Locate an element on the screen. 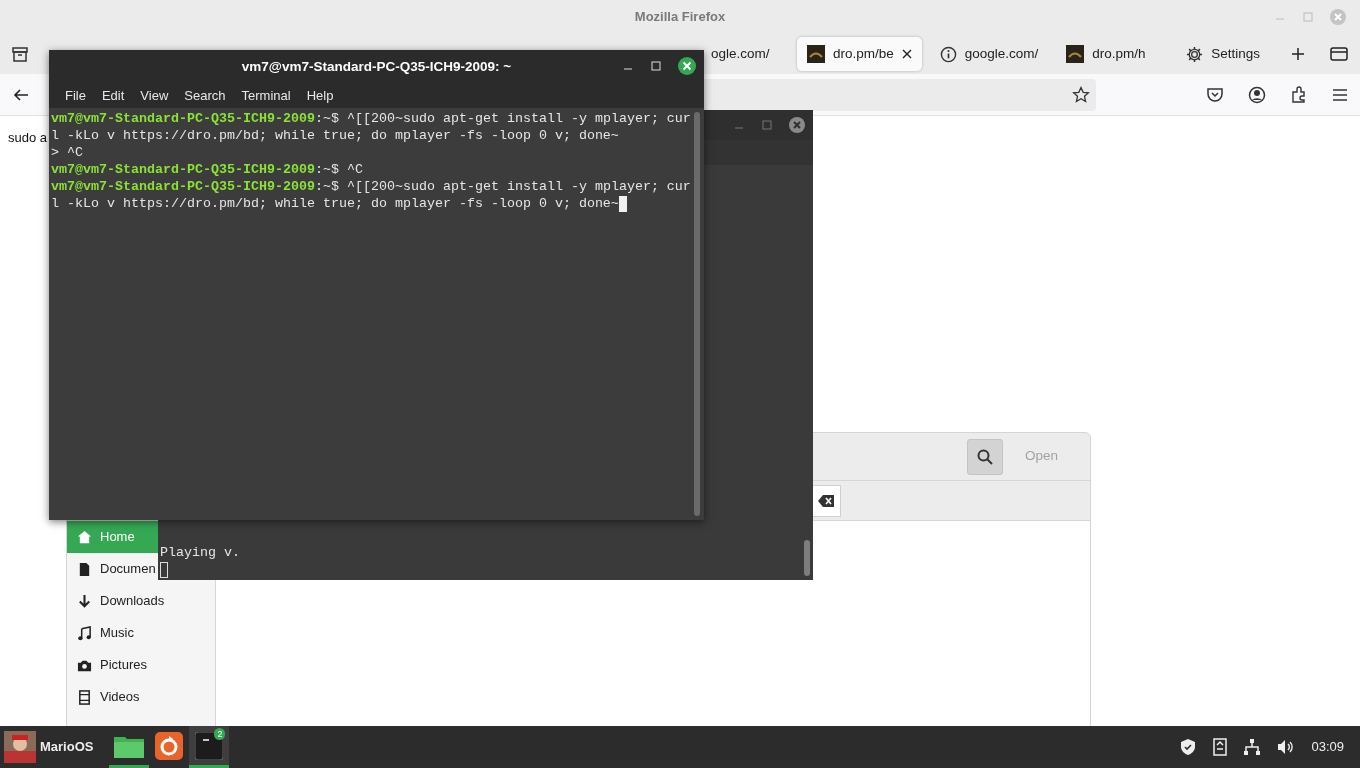 Image resolution: width=1360 pixels, height=768 pixels. search-icon is located at coordinates (984, 456).